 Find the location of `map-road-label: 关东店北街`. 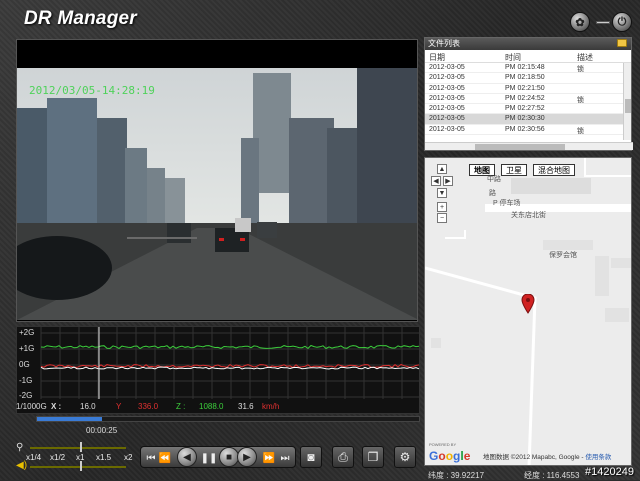

map-road-label: 关东店北街 is located at coordinates (528, 215).